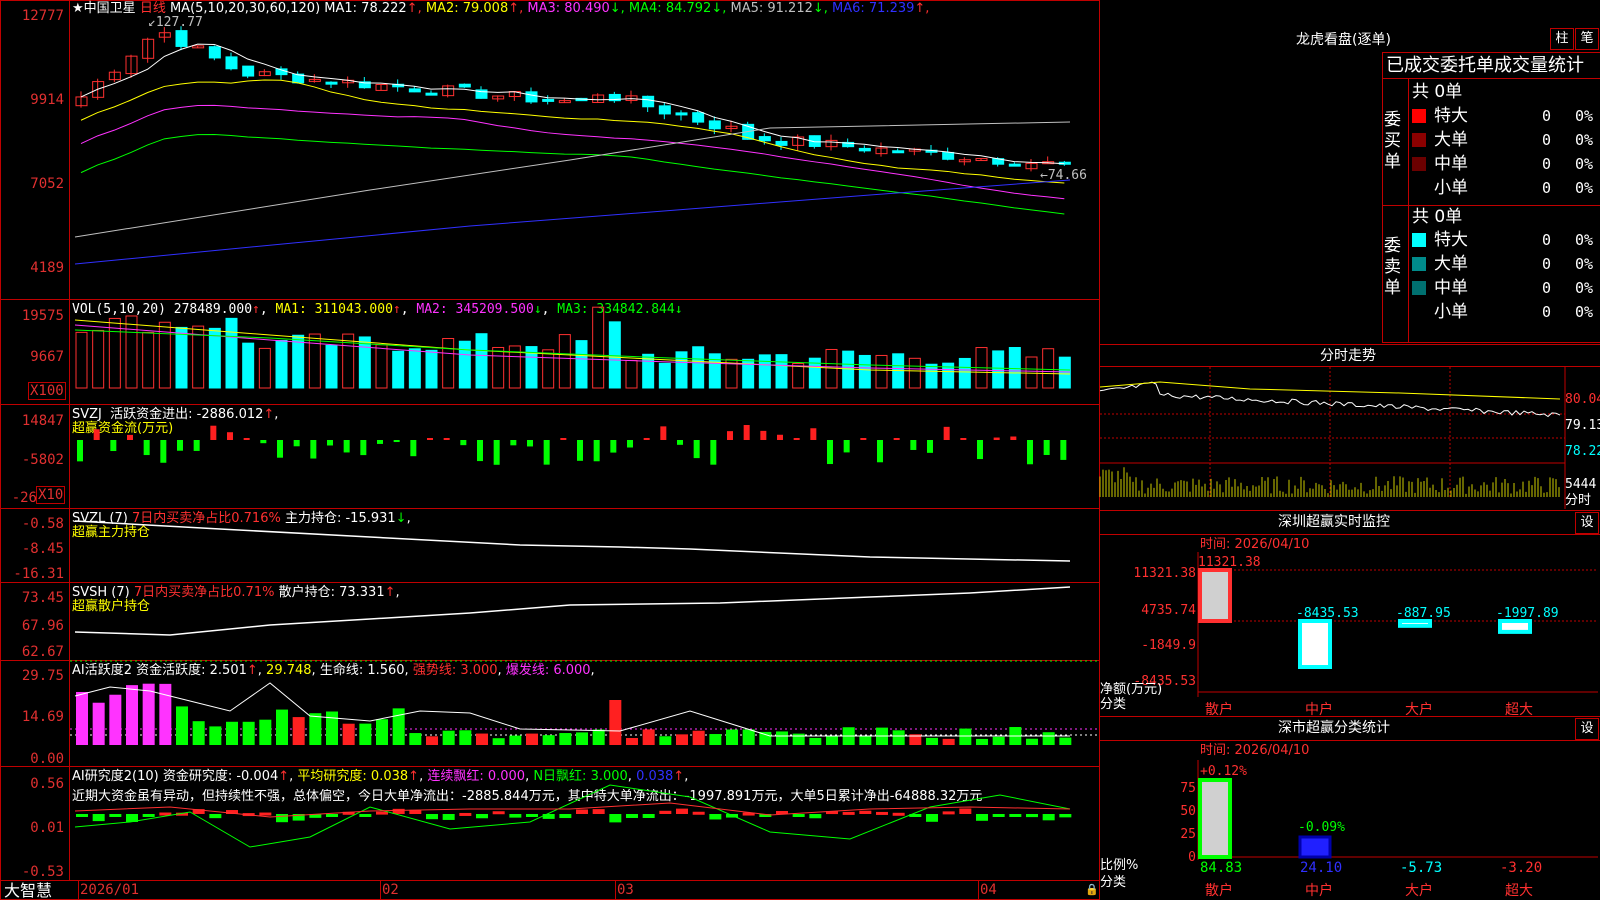  Describe the element at coordinates (1451, 116) in the screenshot. I see `row-name: 特大` at that location.